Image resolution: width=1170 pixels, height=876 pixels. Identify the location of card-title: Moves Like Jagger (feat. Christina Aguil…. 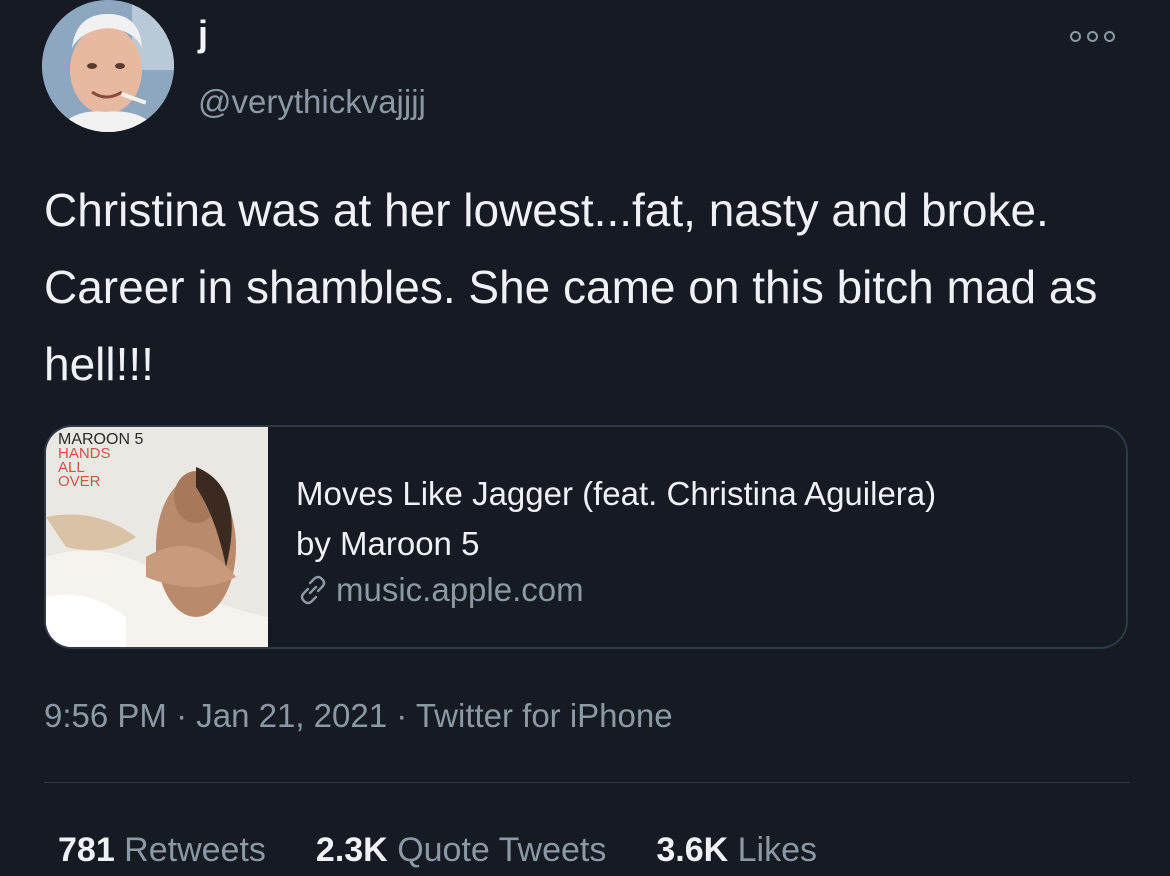
(696, 519).